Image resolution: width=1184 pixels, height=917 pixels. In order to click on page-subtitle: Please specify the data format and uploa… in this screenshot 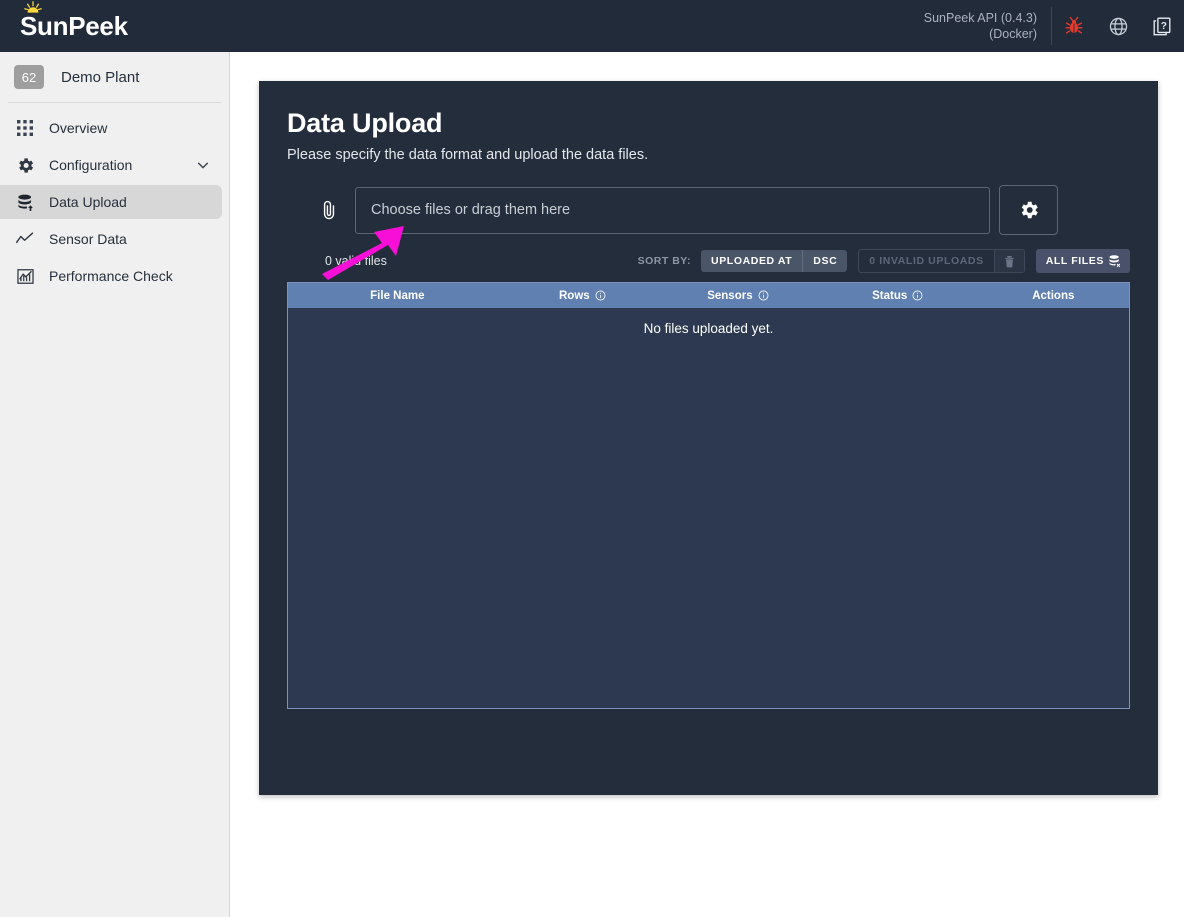, I will do `click(468, 155)`.